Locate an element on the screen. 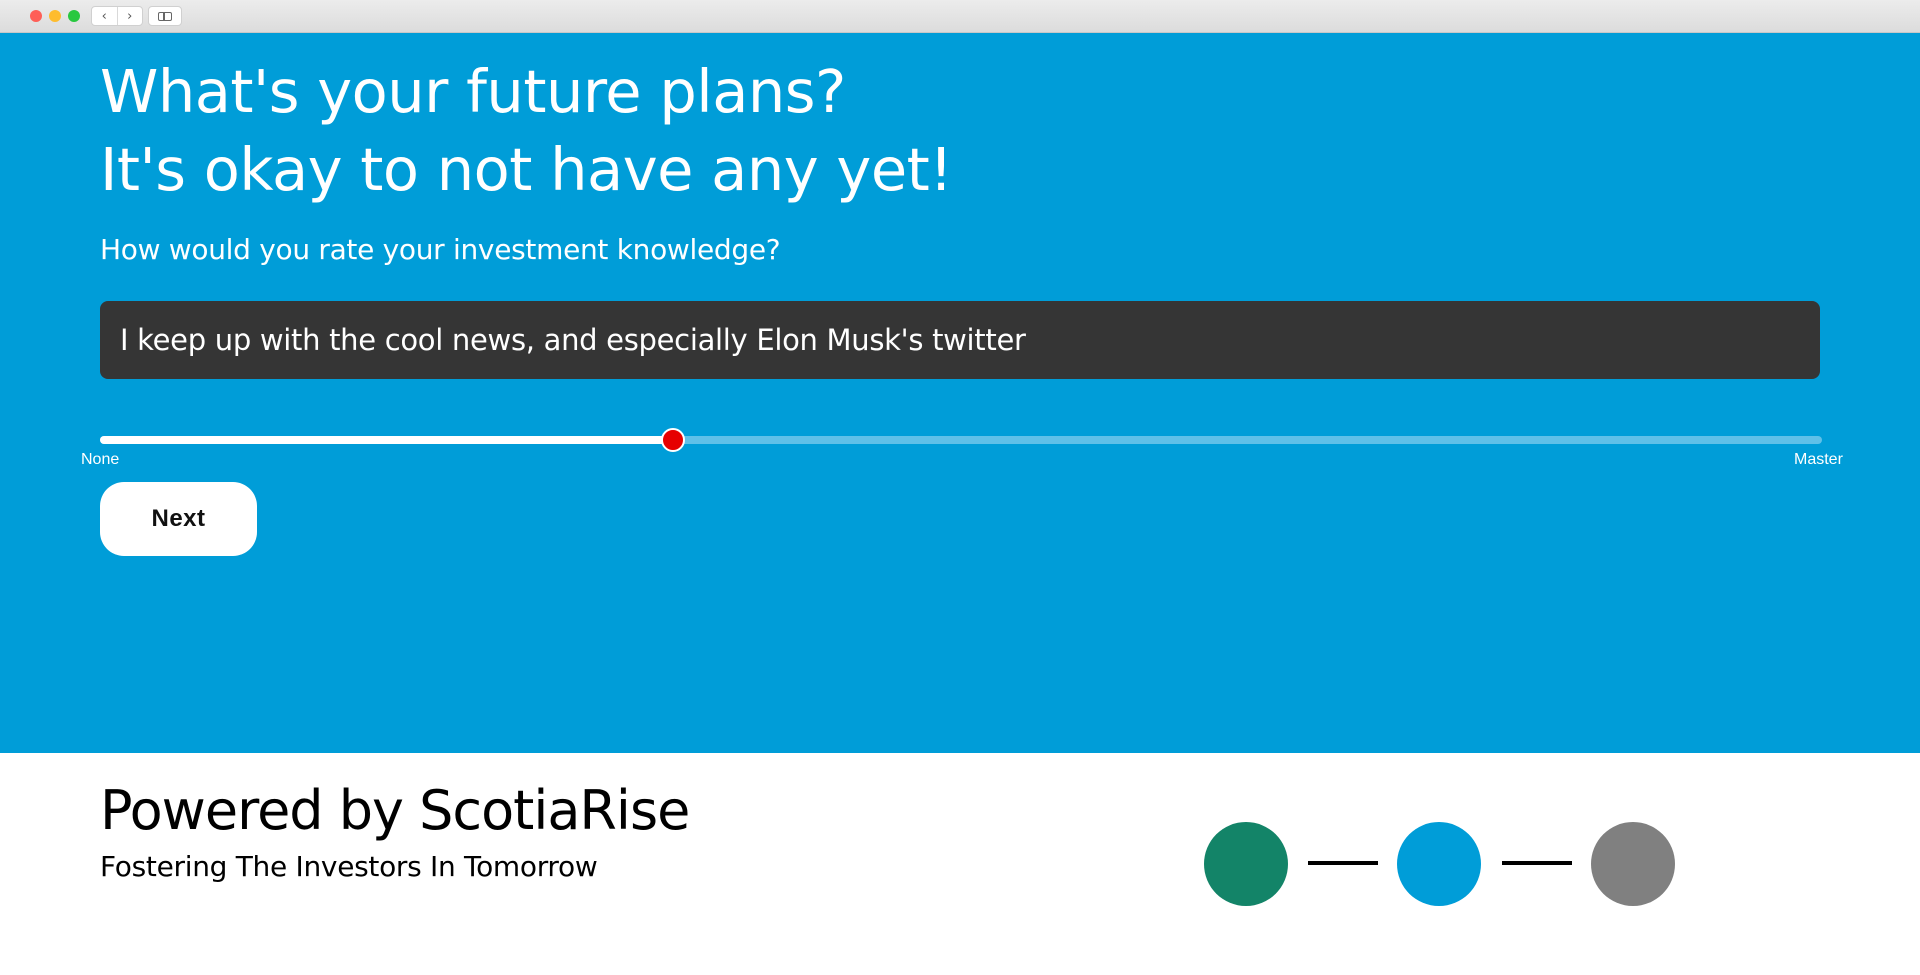 The height and width of the screenshot is (975, 1920). slider-min-label: None is located at coordinates (100, 459).